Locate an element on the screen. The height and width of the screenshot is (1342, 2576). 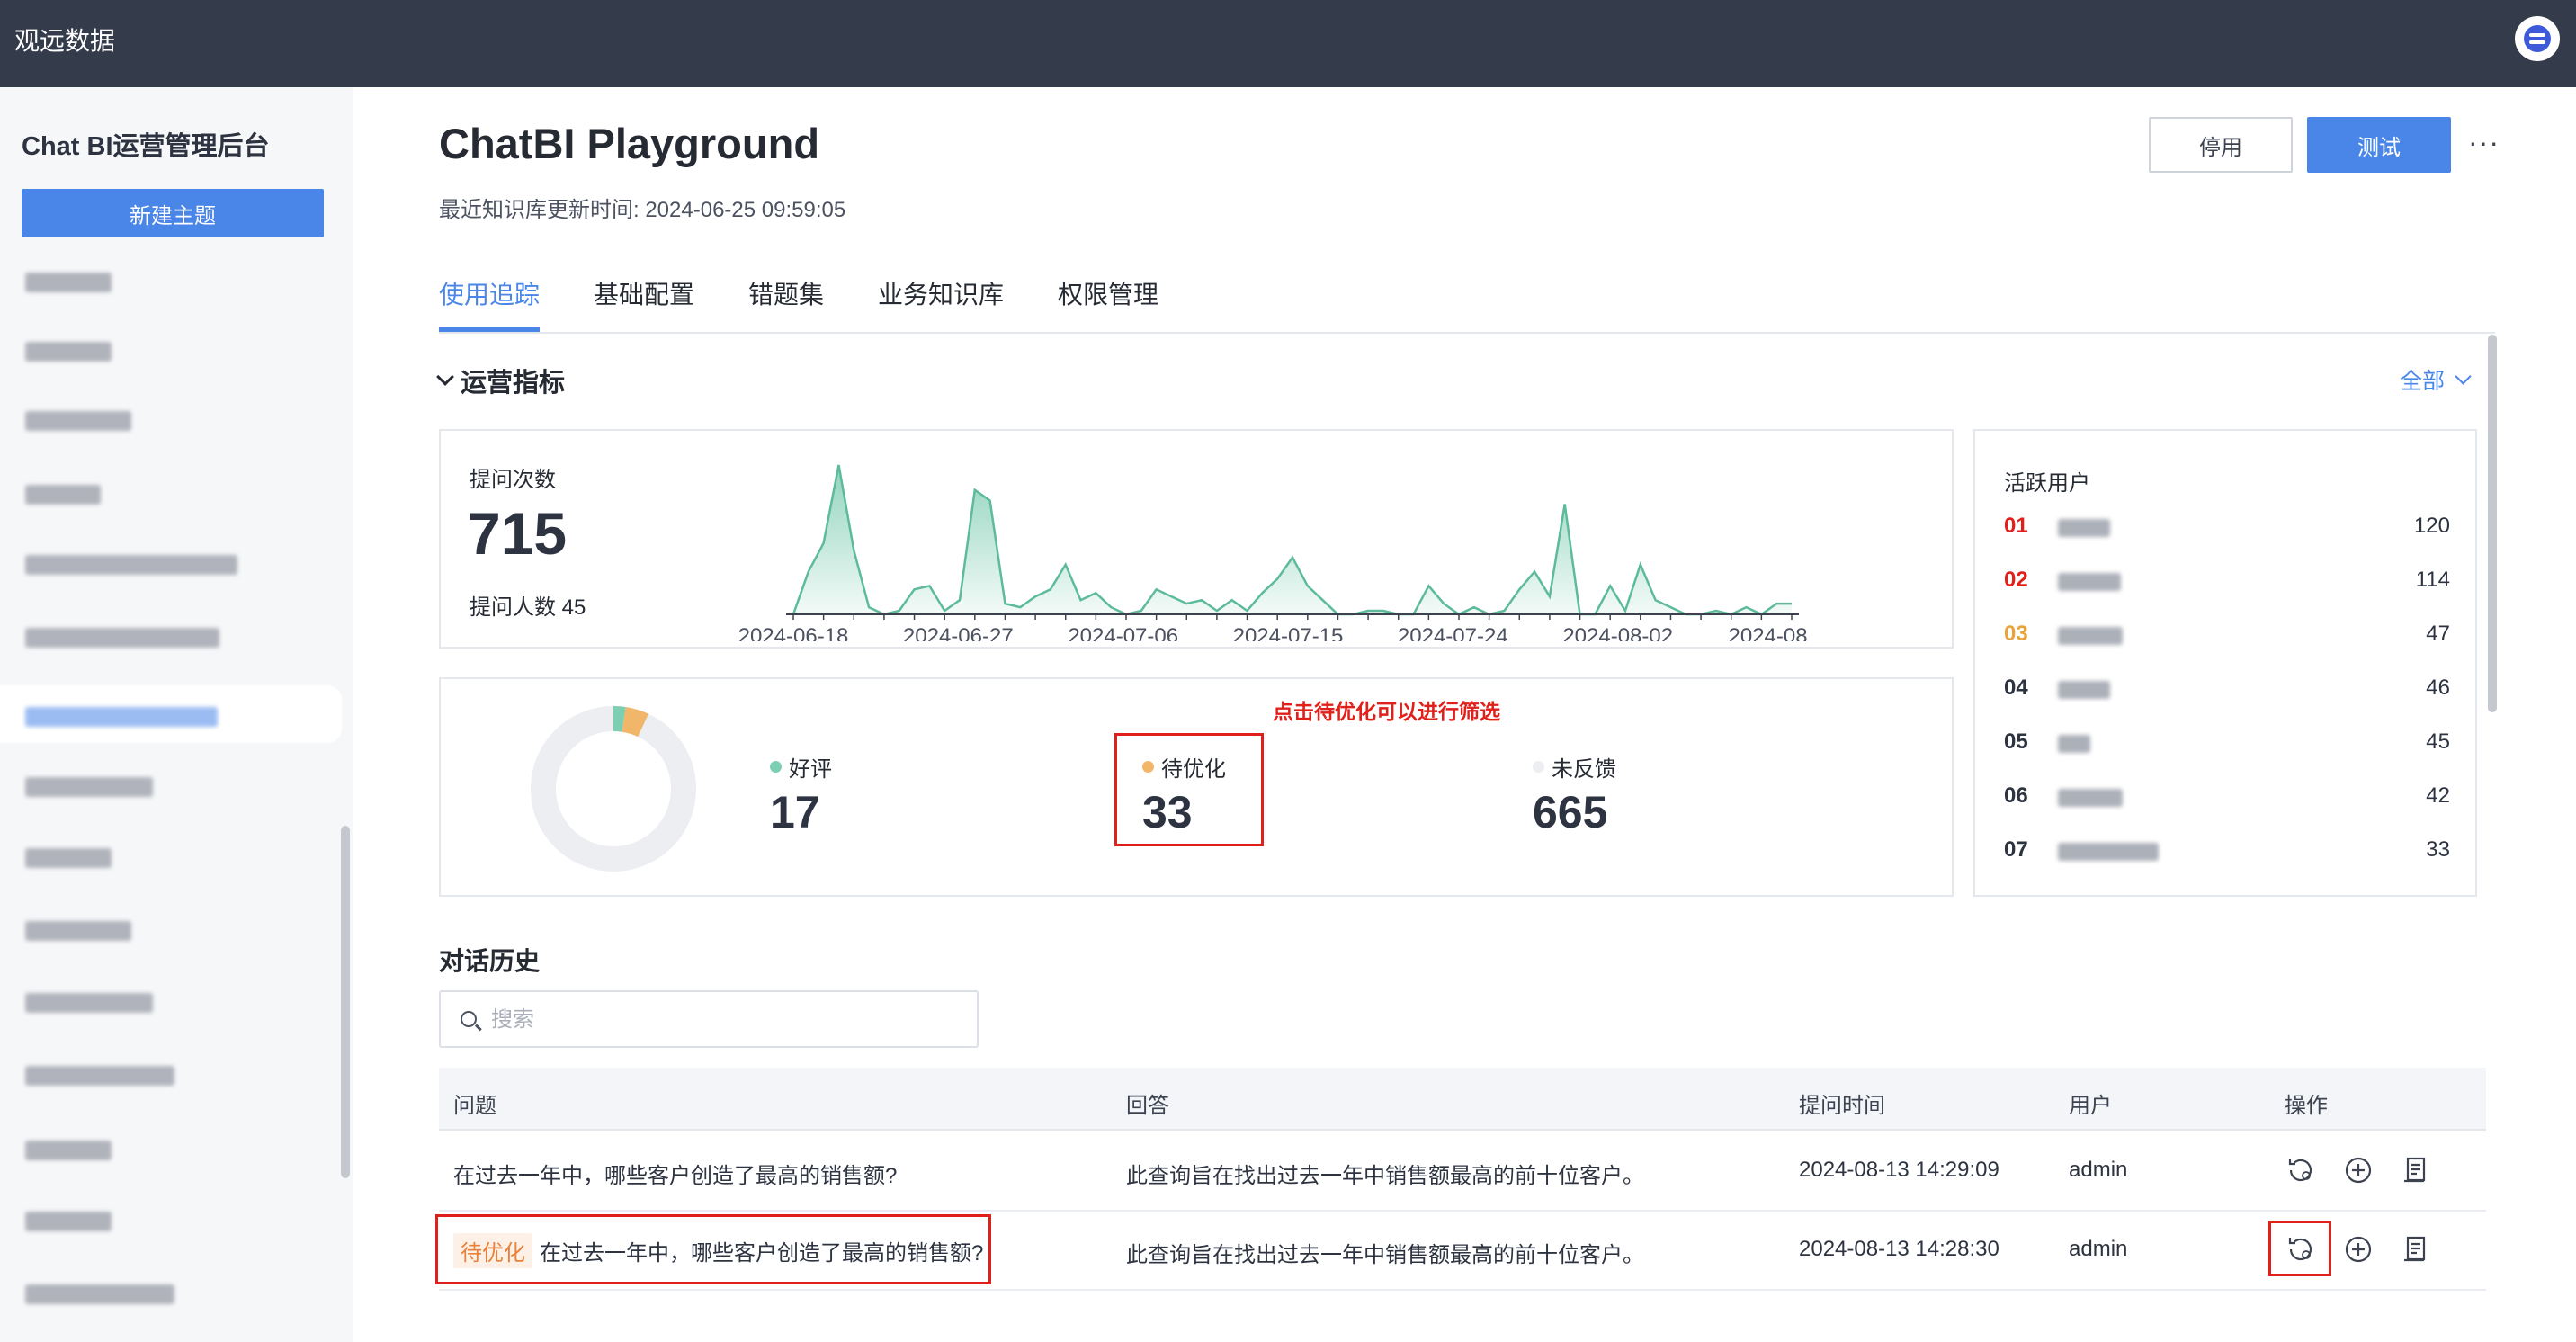
range-select: 全部 is located at coordinates (2436, 379).